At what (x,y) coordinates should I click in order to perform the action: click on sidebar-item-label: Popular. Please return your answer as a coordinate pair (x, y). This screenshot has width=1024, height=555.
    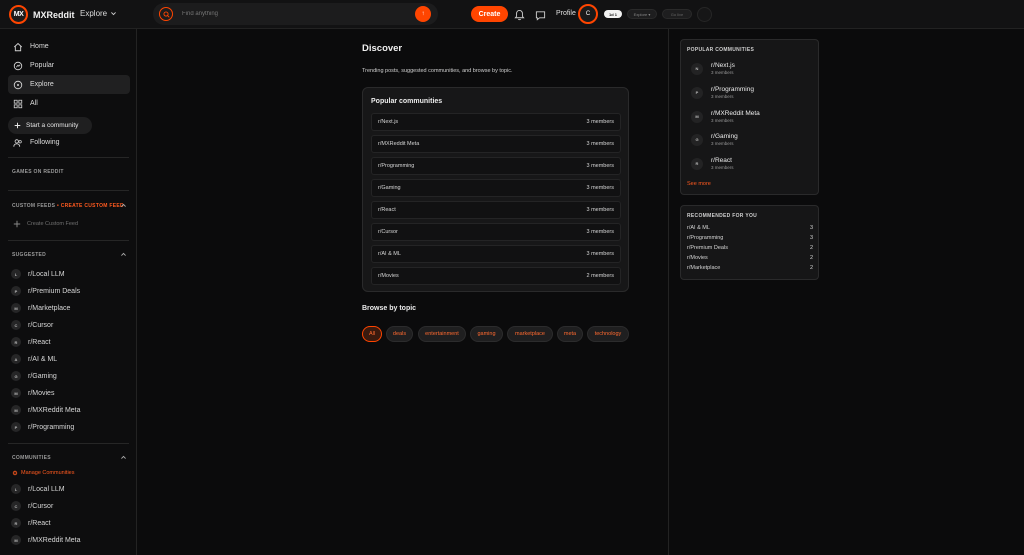
    Looking at the image, I should click on (42, 65).